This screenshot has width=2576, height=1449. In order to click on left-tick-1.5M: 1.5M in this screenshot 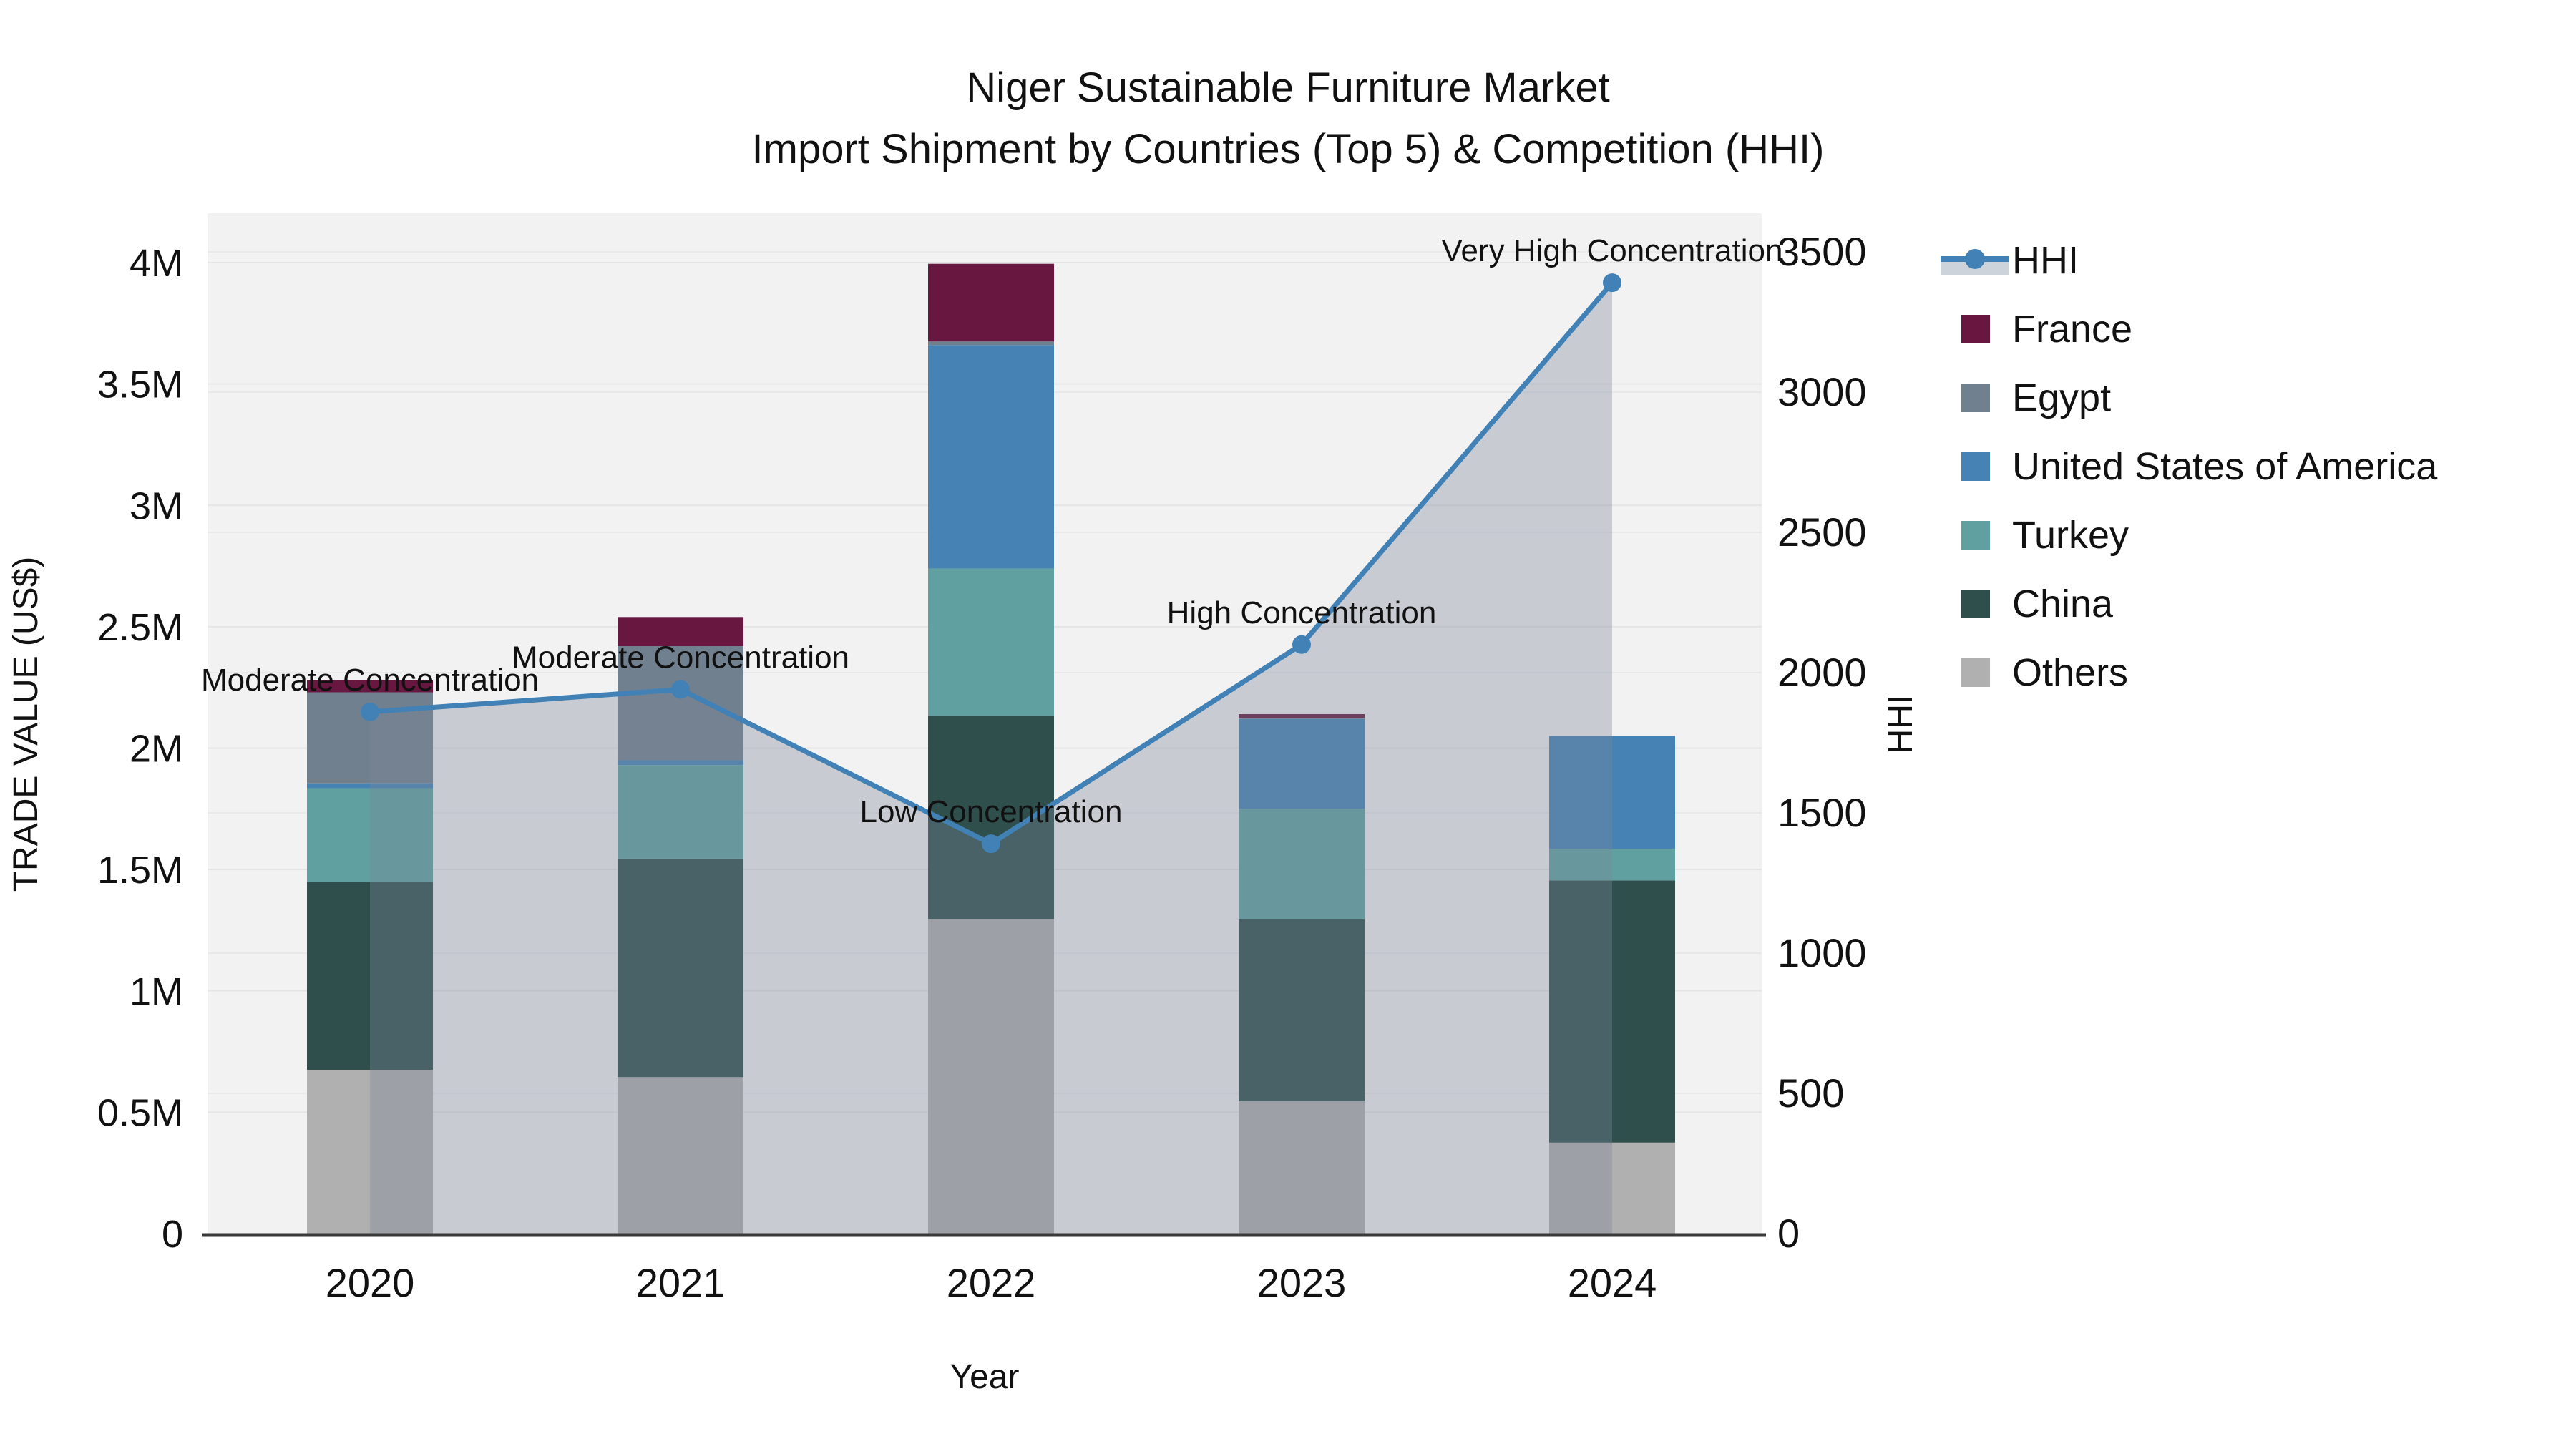, I will do `click(140, 870)`.